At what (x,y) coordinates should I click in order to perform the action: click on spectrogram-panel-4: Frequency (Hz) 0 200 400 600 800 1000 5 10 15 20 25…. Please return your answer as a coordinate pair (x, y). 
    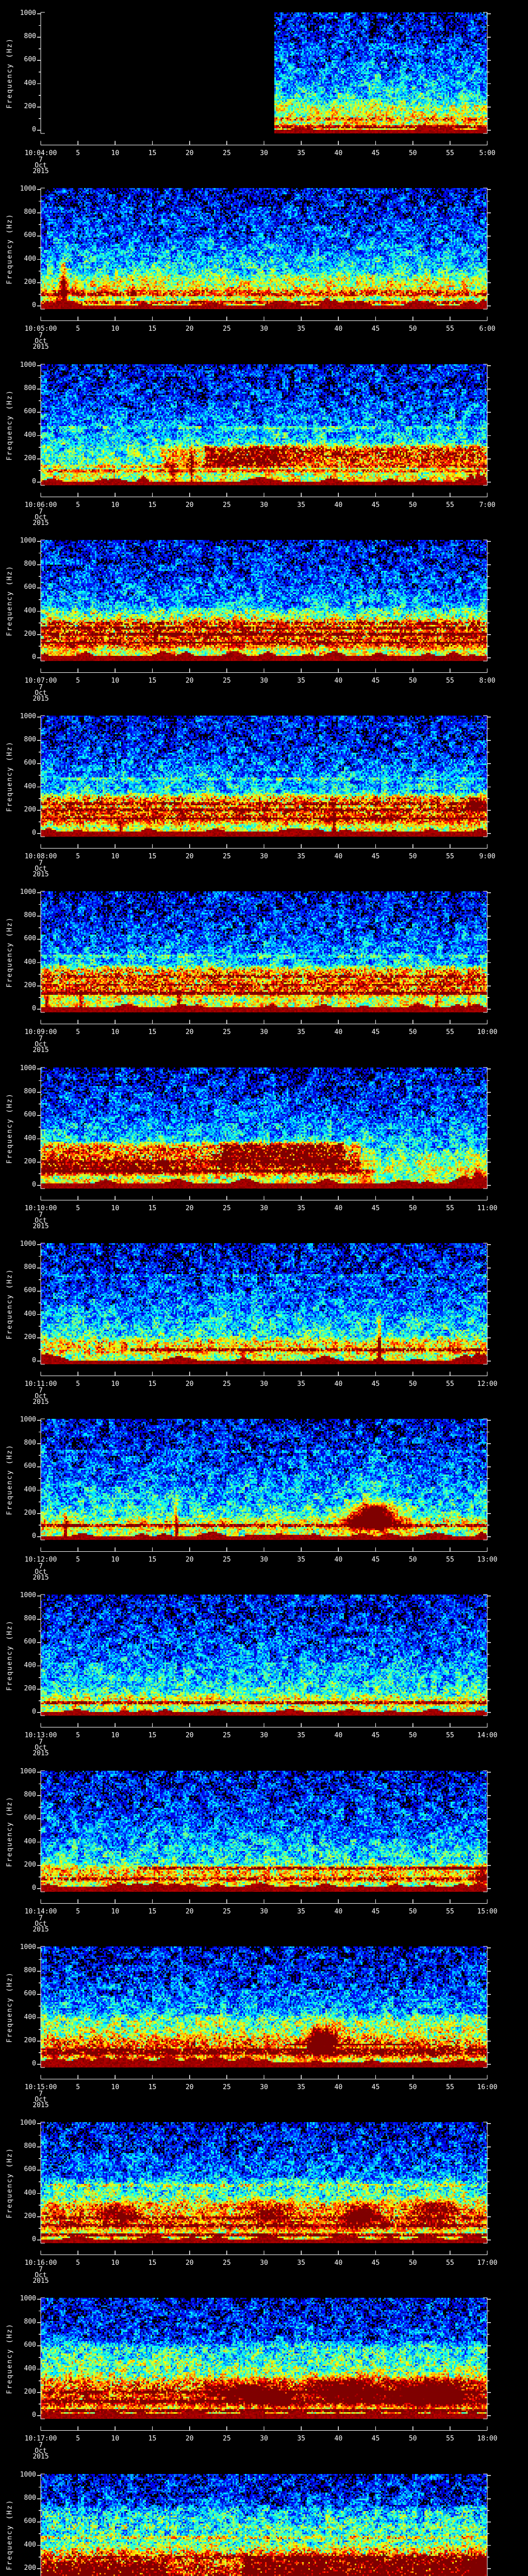
    Looking at the image, I should click on (264, 616).